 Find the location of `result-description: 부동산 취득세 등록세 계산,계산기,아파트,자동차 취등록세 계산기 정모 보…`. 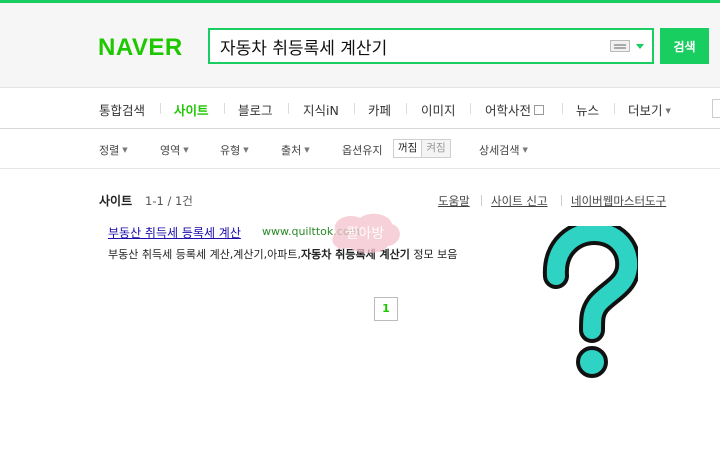

result-description: 부동산 취득세 등록세 계산,계산기,아파트,자동차 취등록세 계산기 정모 보… is located at coordinates (282, 254).